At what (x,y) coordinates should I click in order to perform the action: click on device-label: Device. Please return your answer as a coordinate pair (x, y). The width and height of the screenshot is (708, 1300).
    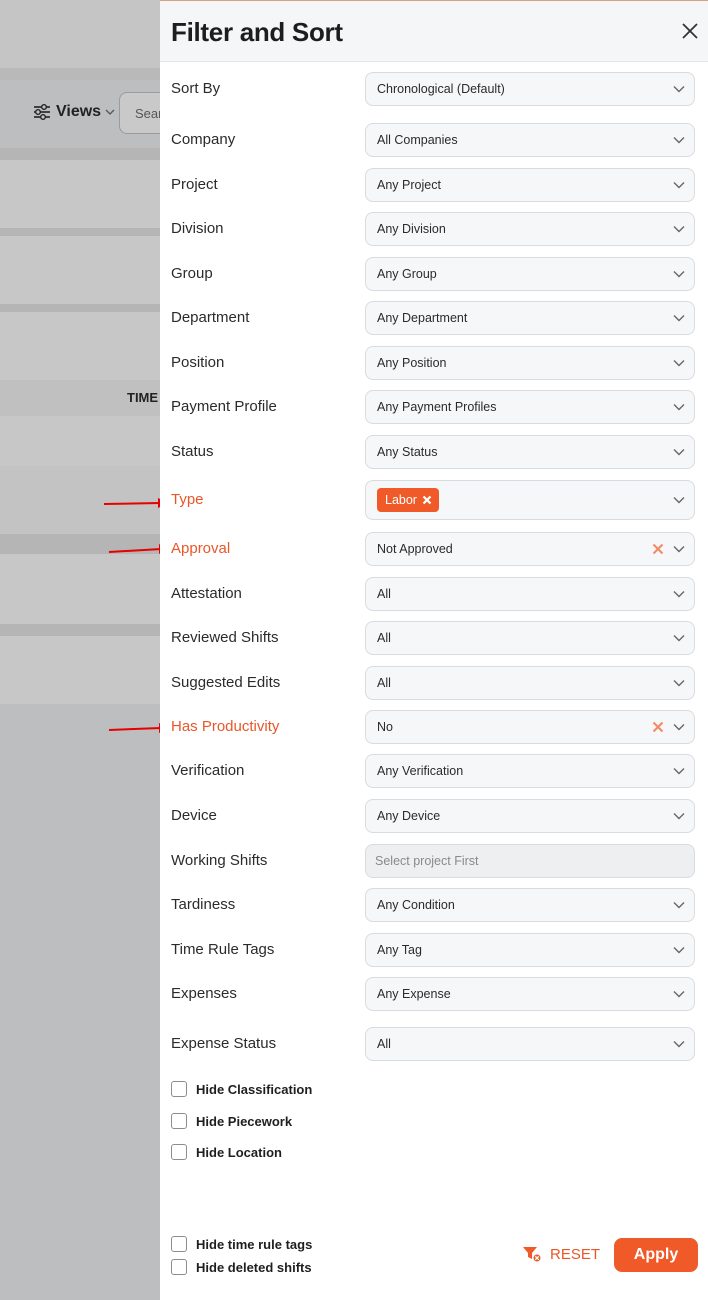
    Looking at the image, I should click on (194, 815).